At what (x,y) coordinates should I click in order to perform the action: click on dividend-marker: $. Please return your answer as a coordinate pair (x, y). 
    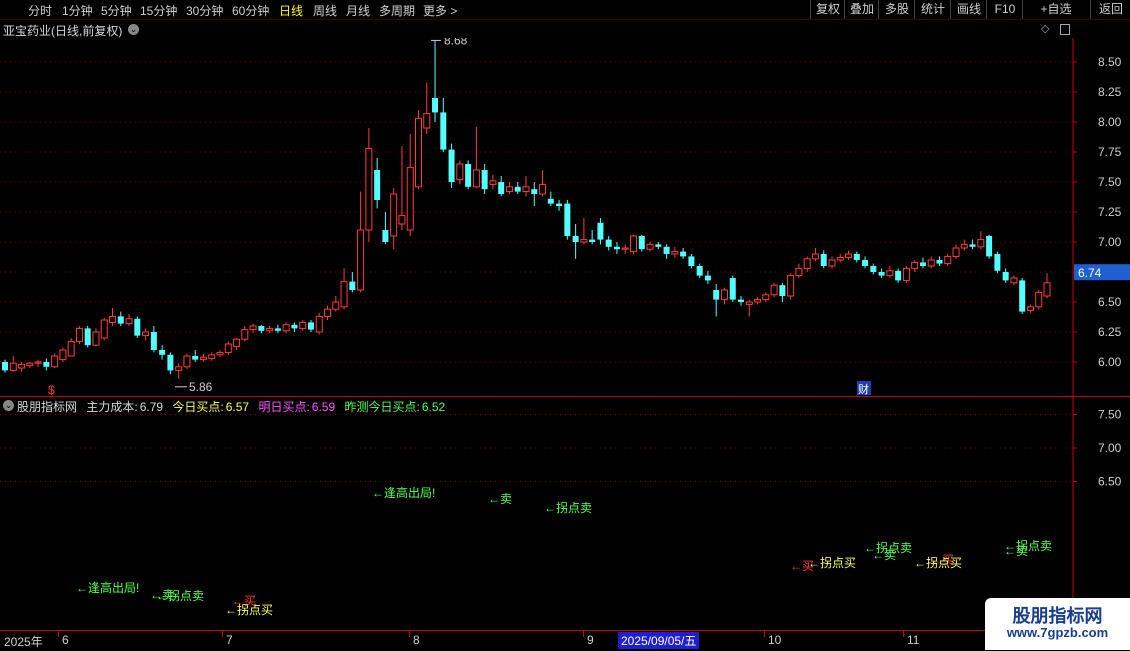
    Looking at the image, I should click on (51, 389).